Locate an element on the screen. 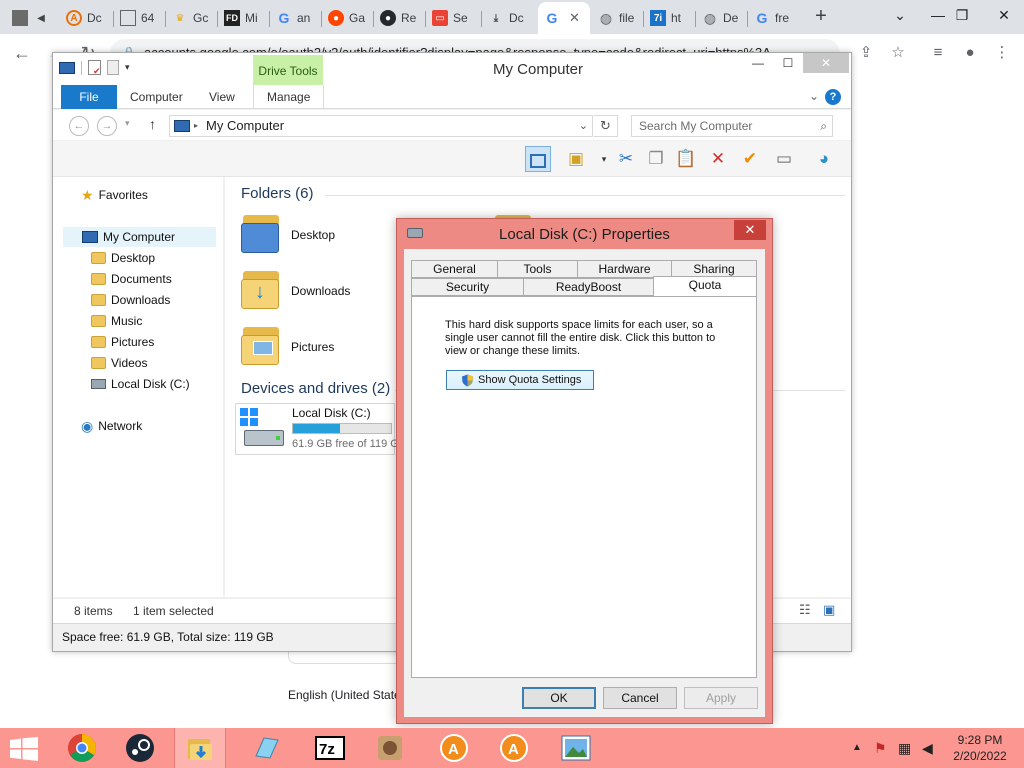  help-icon: ? is located at coordinates (833, 97).